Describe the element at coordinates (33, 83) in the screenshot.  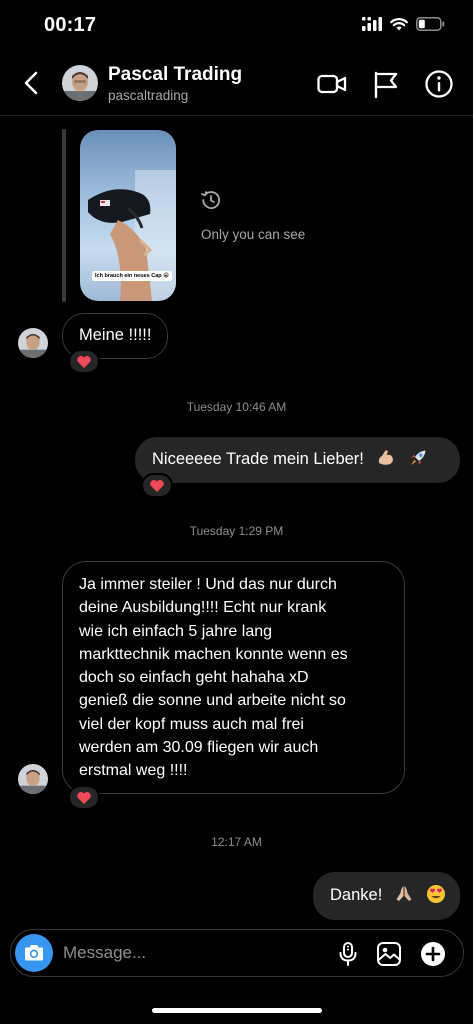
I see `back-arrow-icon` at that location.